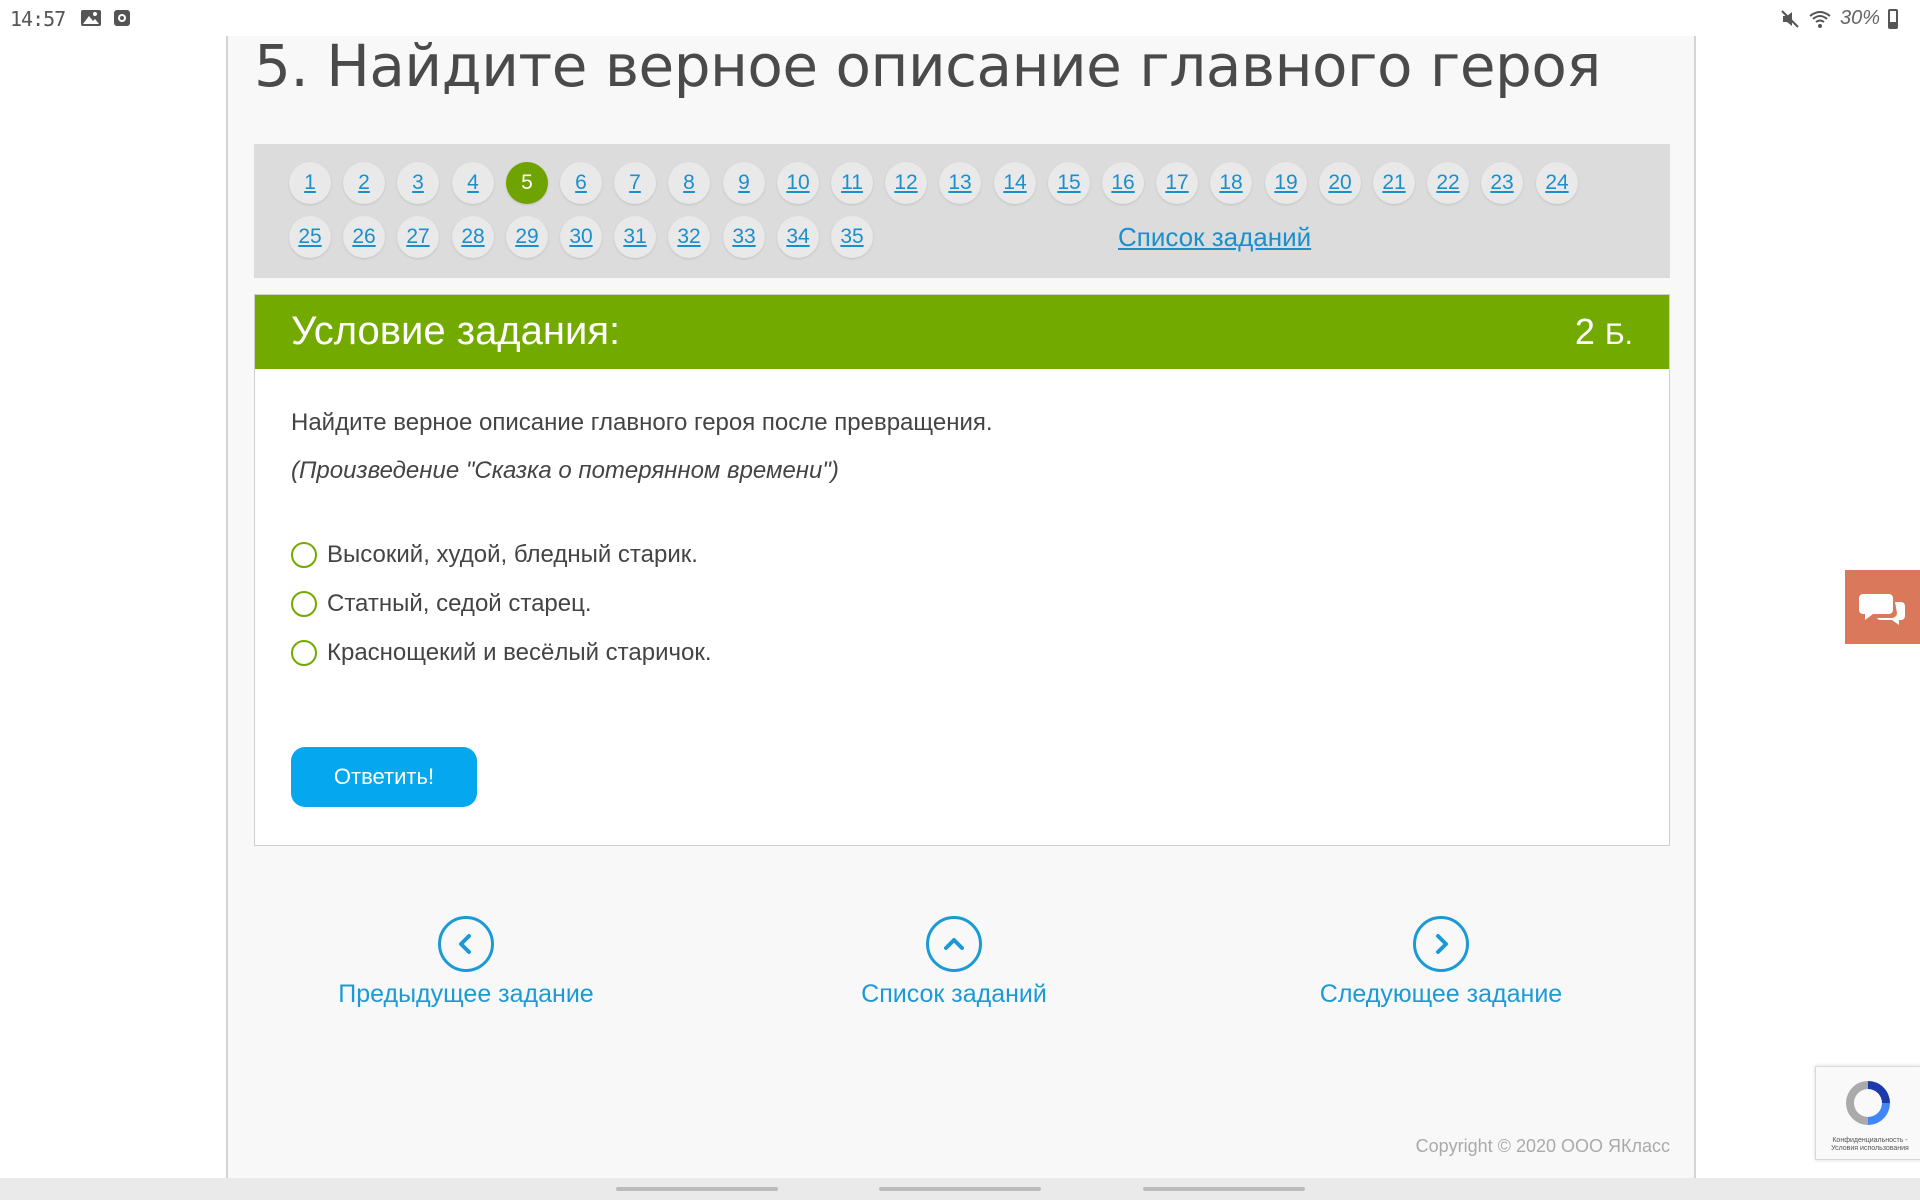 The height and width of the screenshot is (1200, 1920). What do you see at coordinates (689, 237) in the screenshot?
I see `task-number-32: 32` at bounding box center [689, 237].